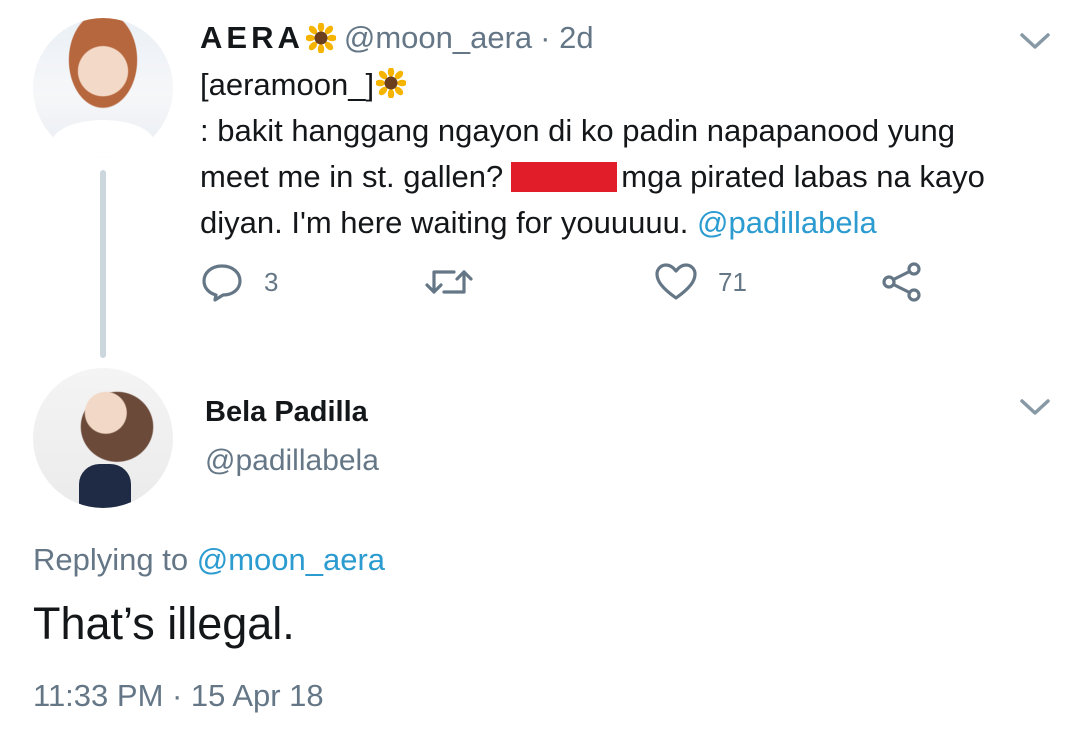 This screenshot has height=742, width=1080. I want to click on tweet-2-text: That’s illegal., so click(164, 623).